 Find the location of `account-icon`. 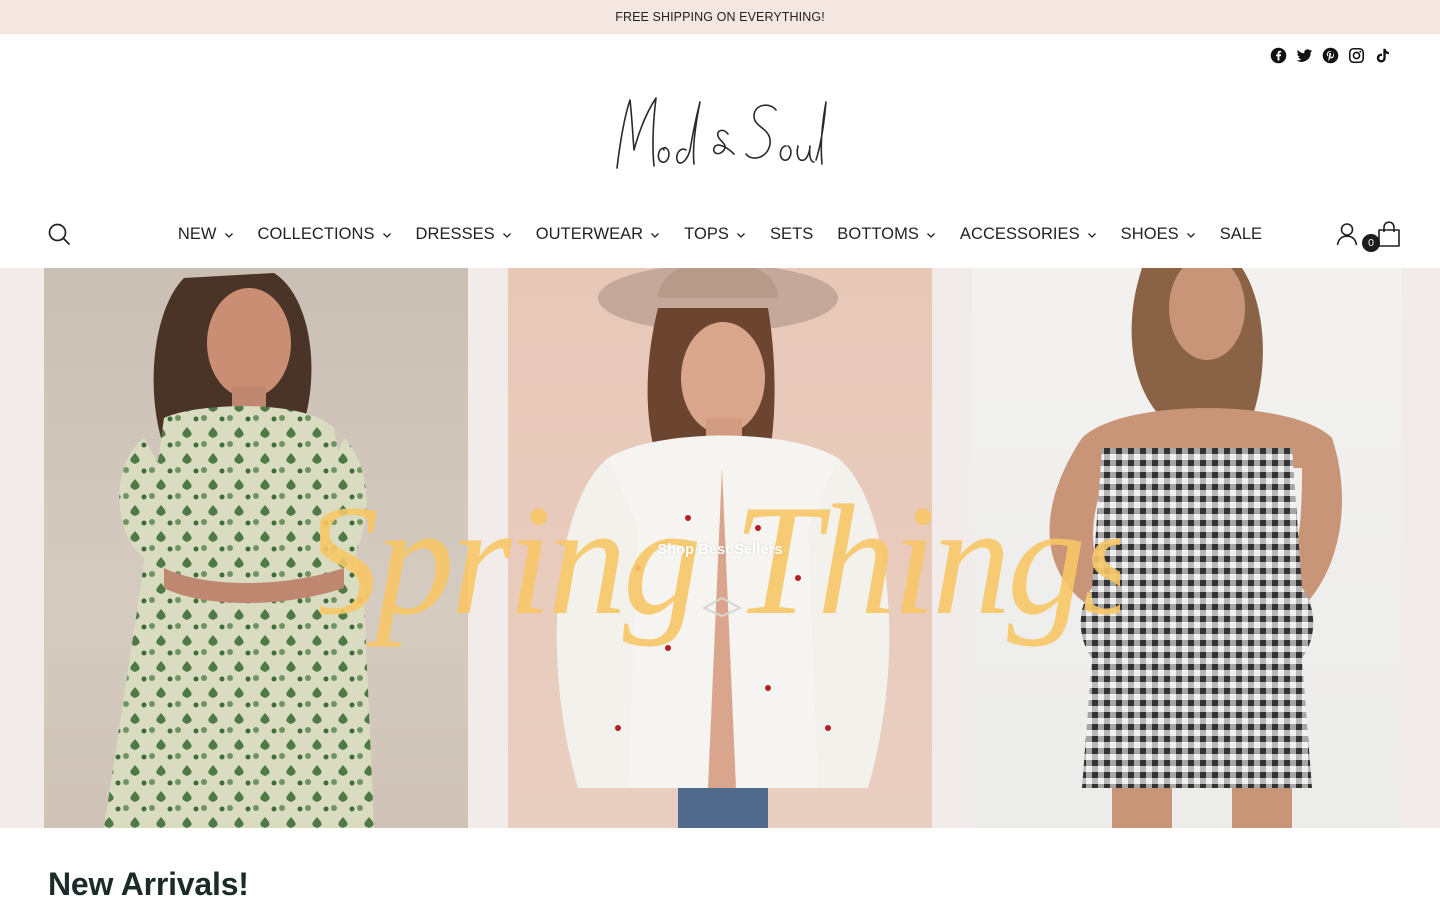

account-icon is located at coordinates (1347, 234).